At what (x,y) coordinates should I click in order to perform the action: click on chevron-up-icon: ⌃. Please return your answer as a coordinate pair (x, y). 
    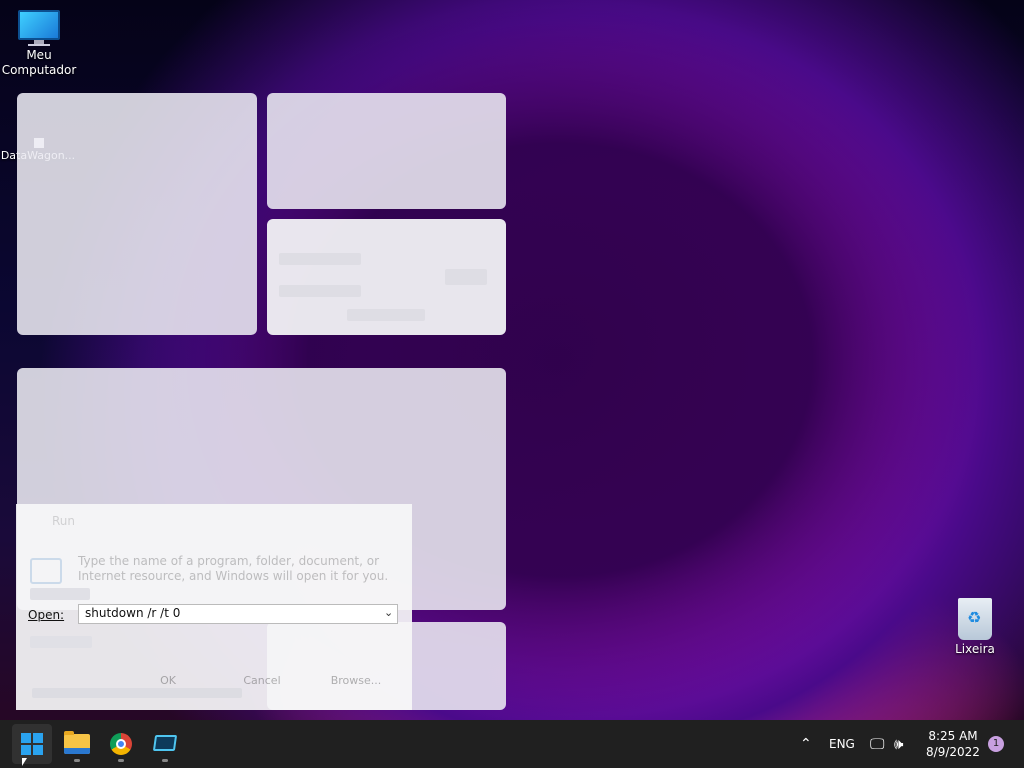
    Looking at the image, I should click on (806, 744).